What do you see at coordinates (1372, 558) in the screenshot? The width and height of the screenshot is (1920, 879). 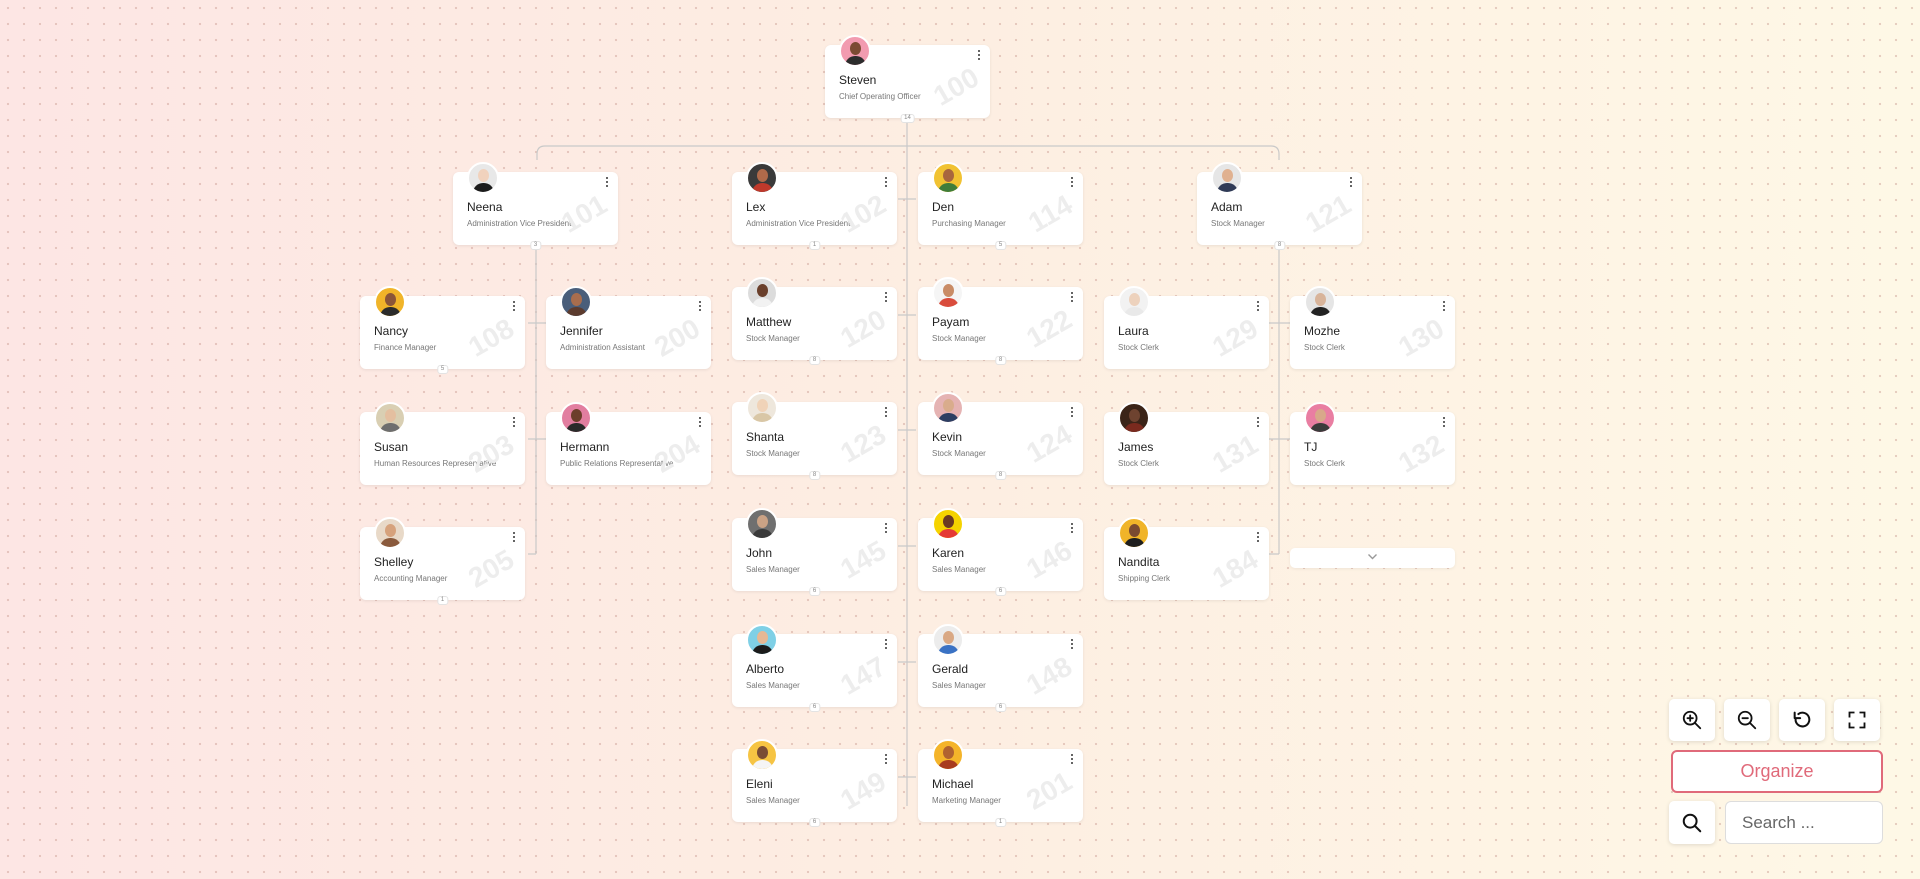 I see `show-more-expander` at bounding box center [1372, 558].